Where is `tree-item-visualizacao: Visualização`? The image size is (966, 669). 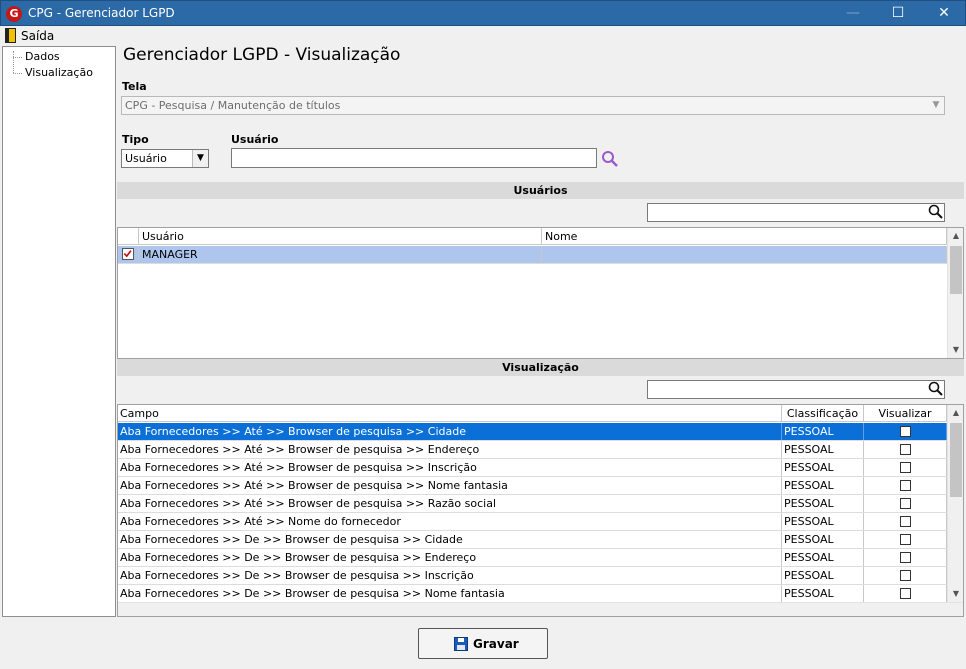
tree-item-visualizacao: Visualização is located at coordinates (59, 72).